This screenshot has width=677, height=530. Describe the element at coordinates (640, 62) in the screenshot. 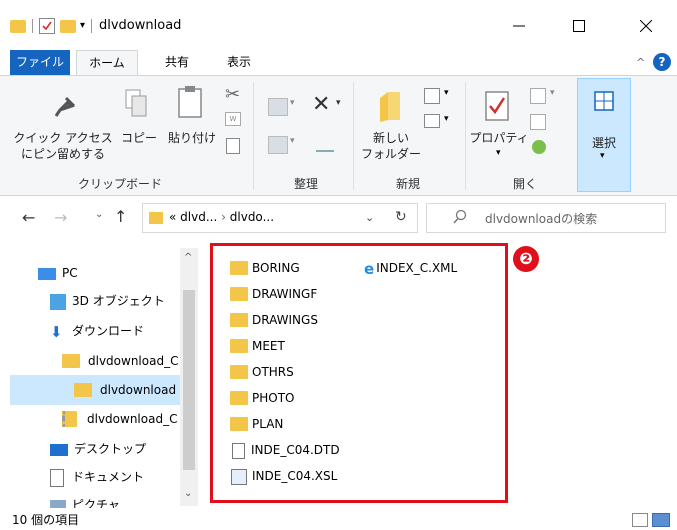

I see `collapse-ribbon-icon: ^` at that location.